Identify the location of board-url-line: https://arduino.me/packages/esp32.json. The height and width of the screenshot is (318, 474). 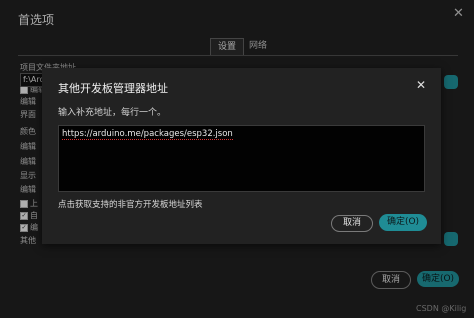
(147, 134).